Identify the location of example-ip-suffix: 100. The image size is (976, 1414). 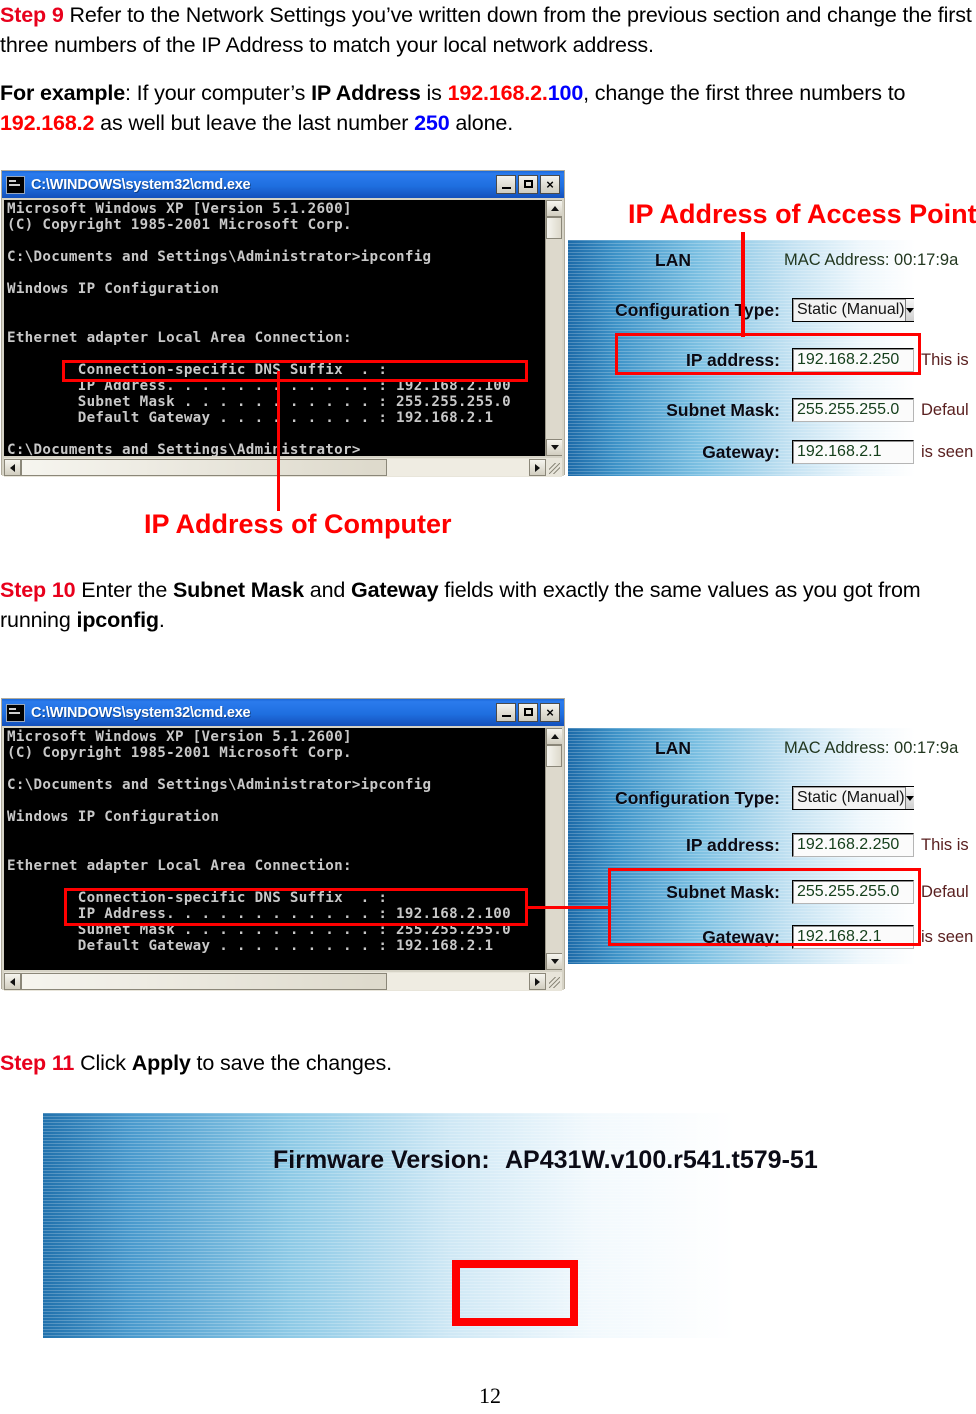
(565, 93).